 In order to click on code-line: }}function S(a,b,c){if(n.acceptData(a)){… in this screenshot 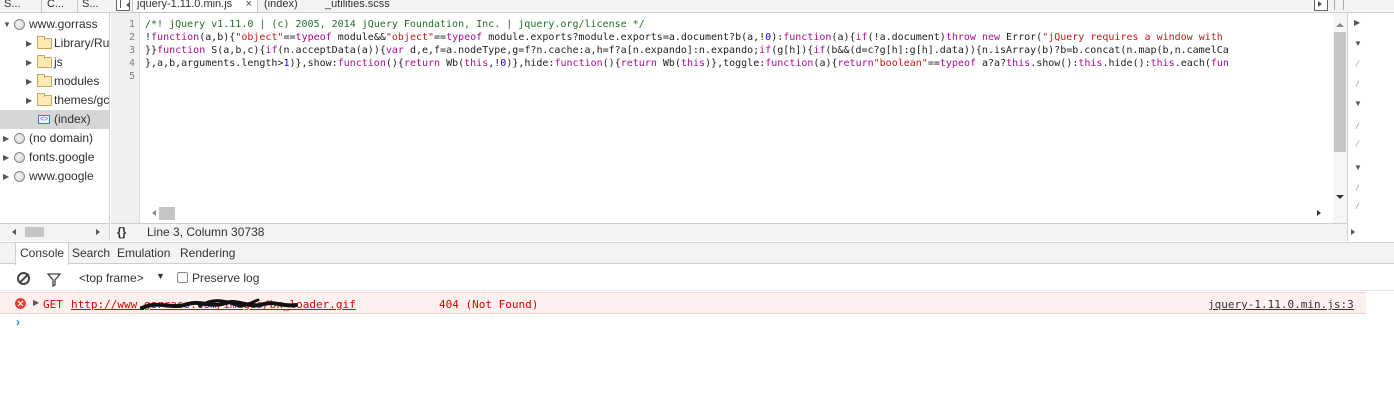, I will do `click(687, 51)`.